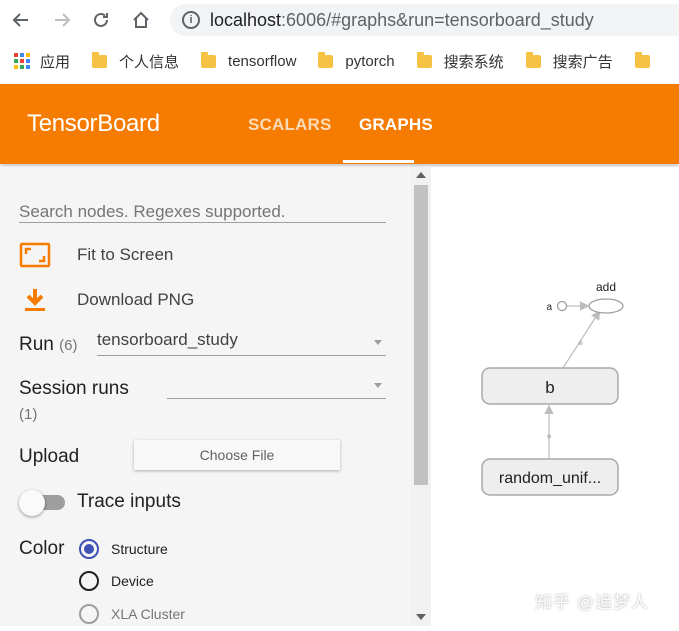 This screenshot has width=679, height=631. I want to click on graph-node-a: a, so click(557, 307).